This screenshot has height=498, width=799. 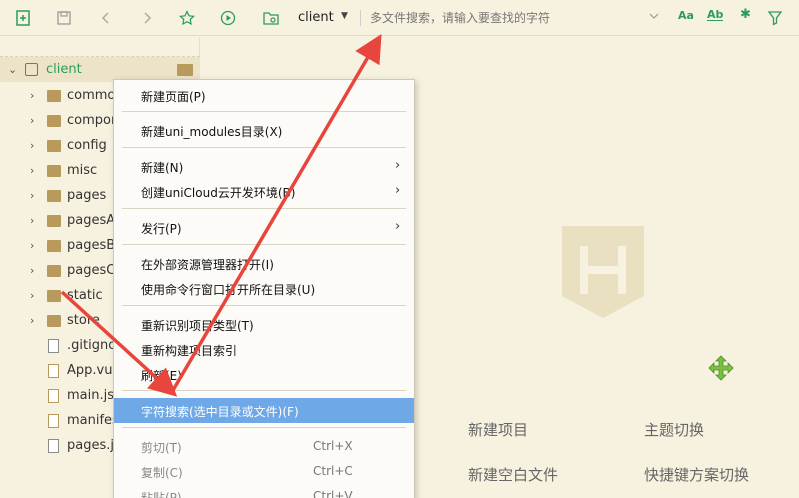 I want to click on menu-item-refresh: 刷新(E), so click(x=264, y=374).